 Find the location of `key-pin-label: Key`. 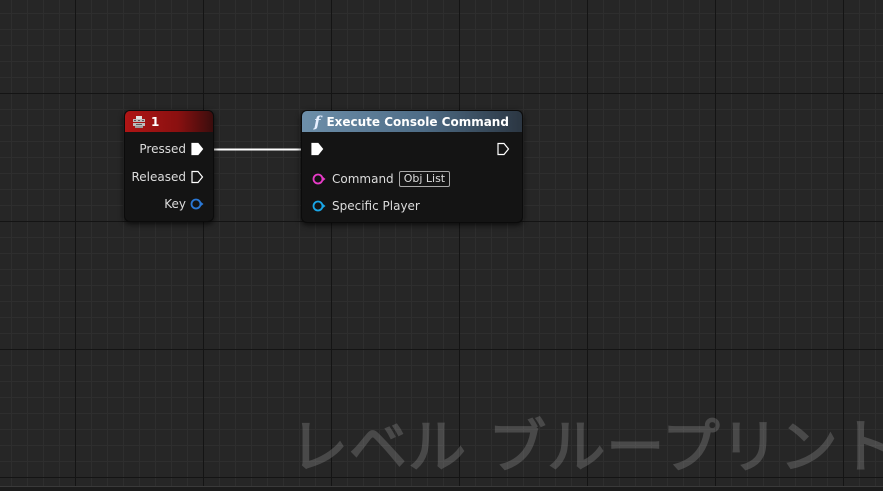

key-pin-label: Key is located at coordinates (175, 204).